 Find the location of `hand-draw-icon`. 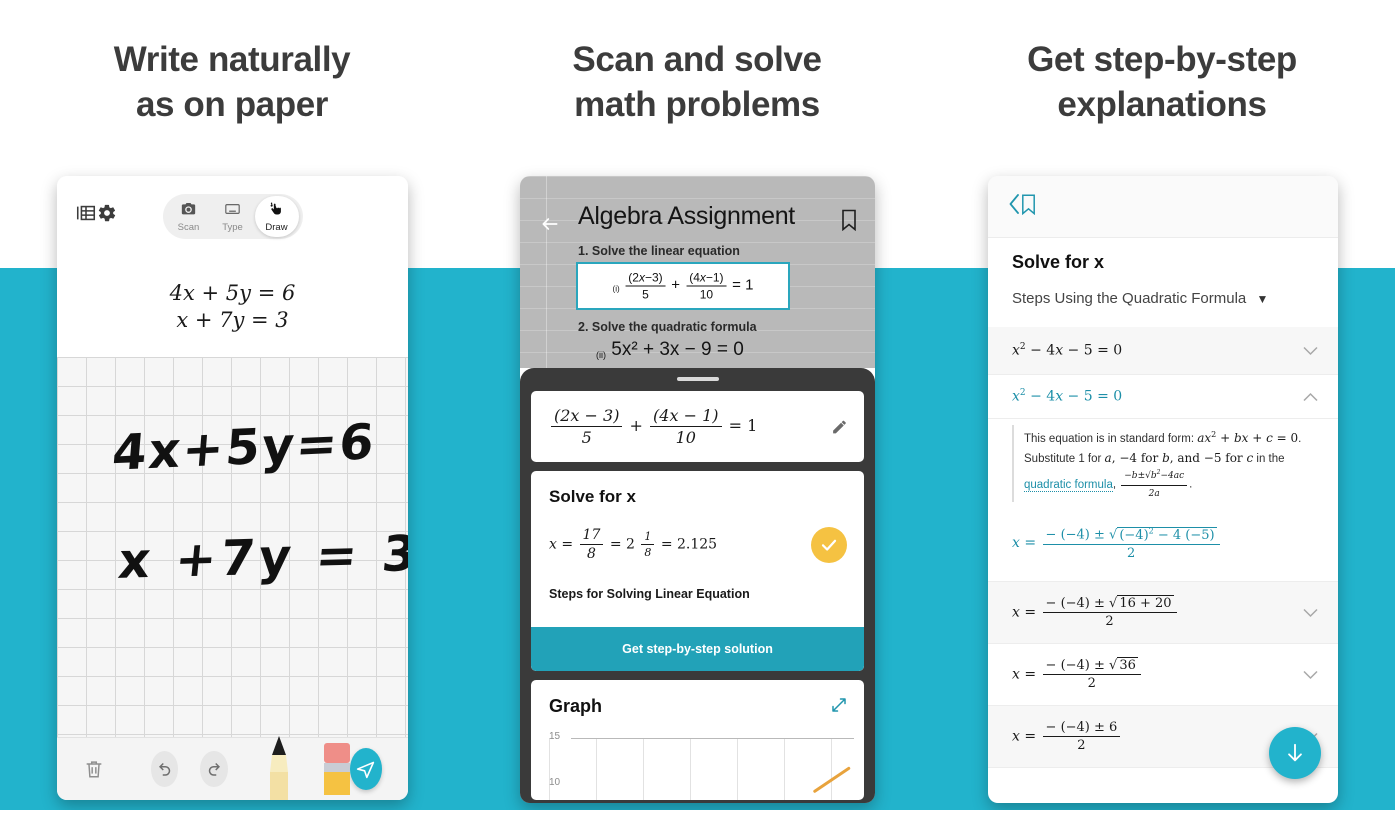

hand-draw-icon is located at coordinates (276, 211).